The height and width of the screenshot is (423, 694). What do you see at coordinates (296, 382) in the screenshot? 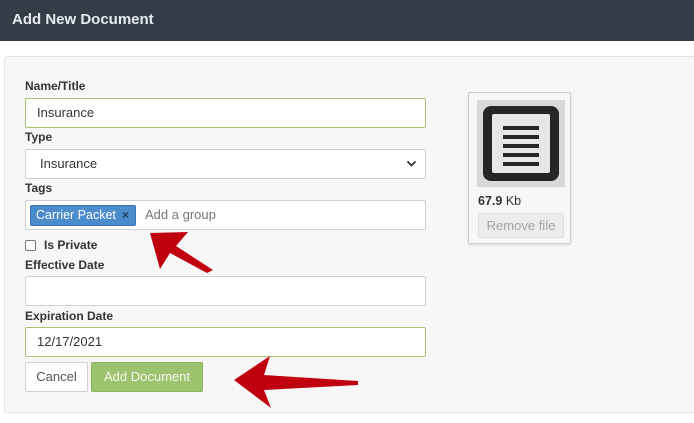
I see `annotation-arrow-add-document` at bounding box center [296, 382].